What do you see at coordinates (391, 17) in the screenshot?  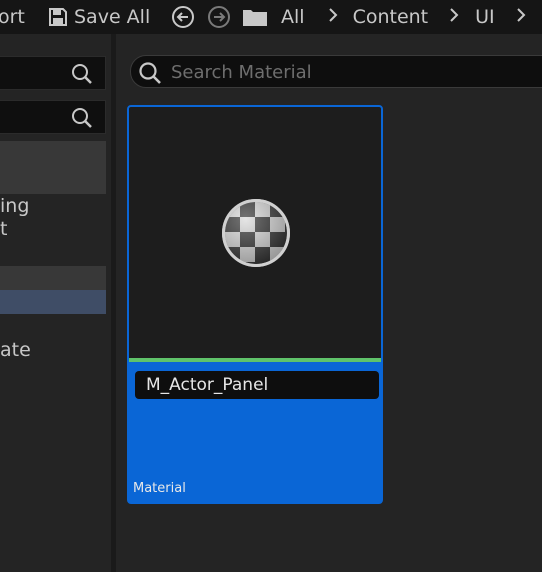 I see `breadcrumb-content: Content` at bounding box center [391, 17].